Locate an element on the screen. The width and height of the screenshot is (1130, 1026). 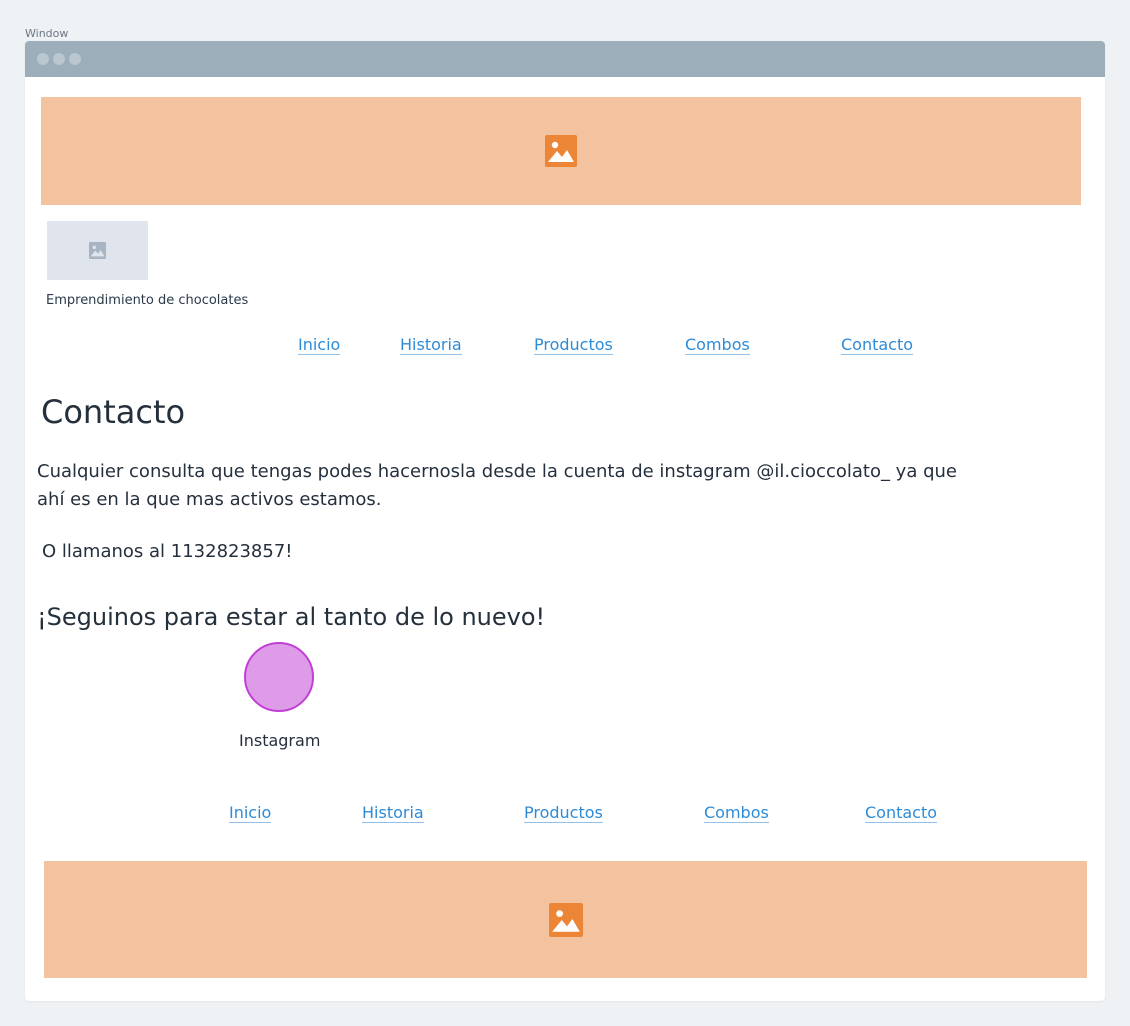
window-minimize-dot is located at coordinates (59, 59).